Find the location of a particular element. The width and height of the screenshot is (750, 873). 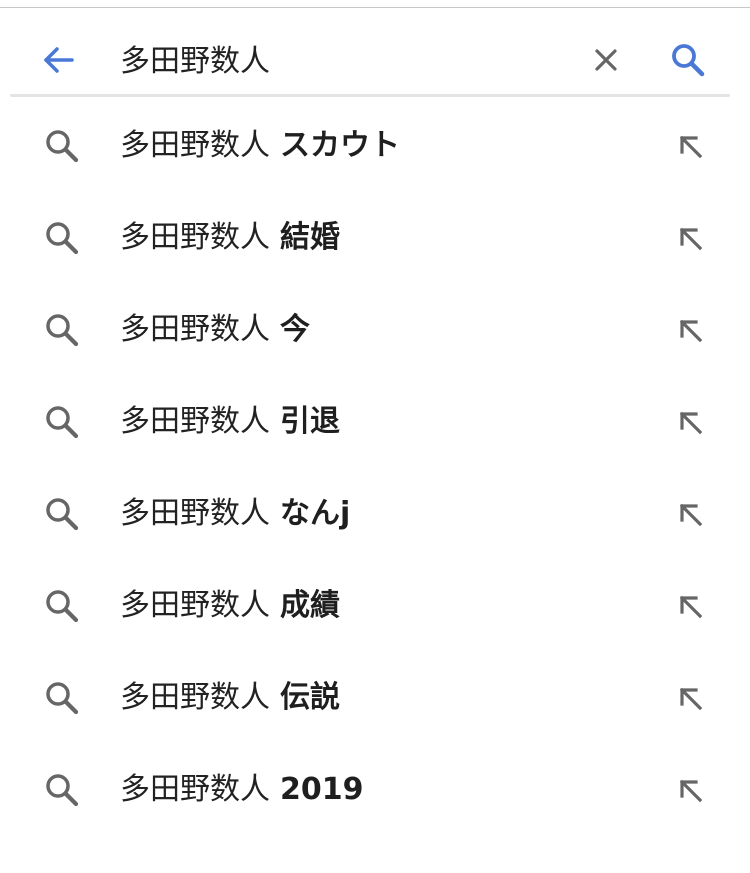

suggestion-text: 多田野数人 スカウト is located at coordinates (260, 146).